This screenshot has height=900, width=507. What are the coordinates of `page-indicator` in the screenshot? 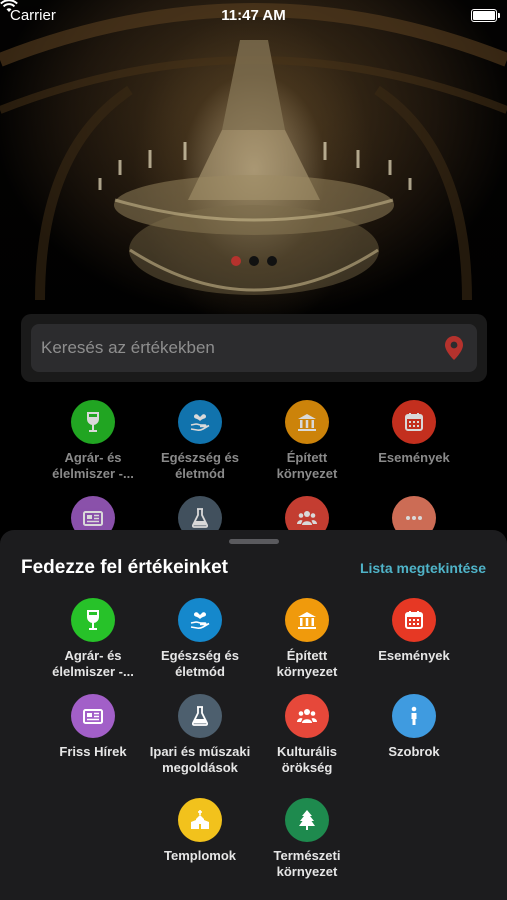 It's located at (253, 261).